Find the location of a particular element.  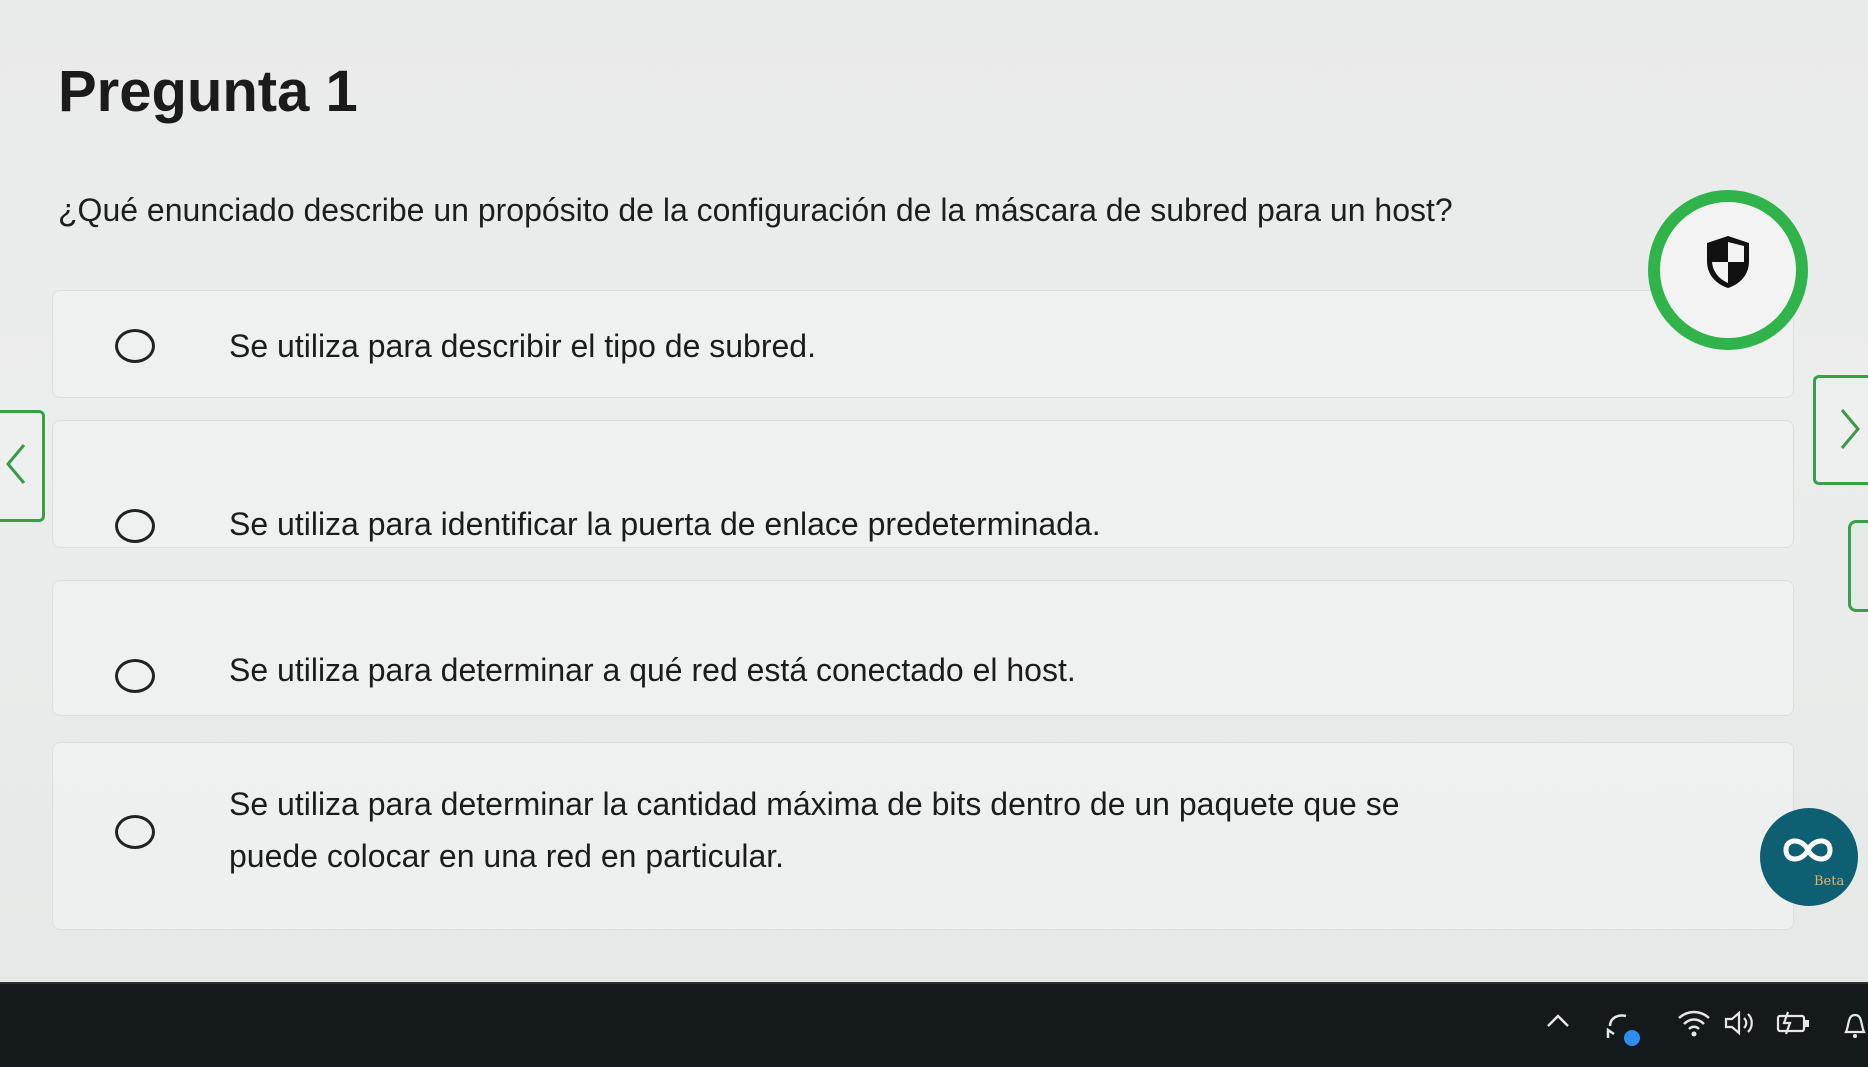

side-widget is located at coordinates (1858, 566).